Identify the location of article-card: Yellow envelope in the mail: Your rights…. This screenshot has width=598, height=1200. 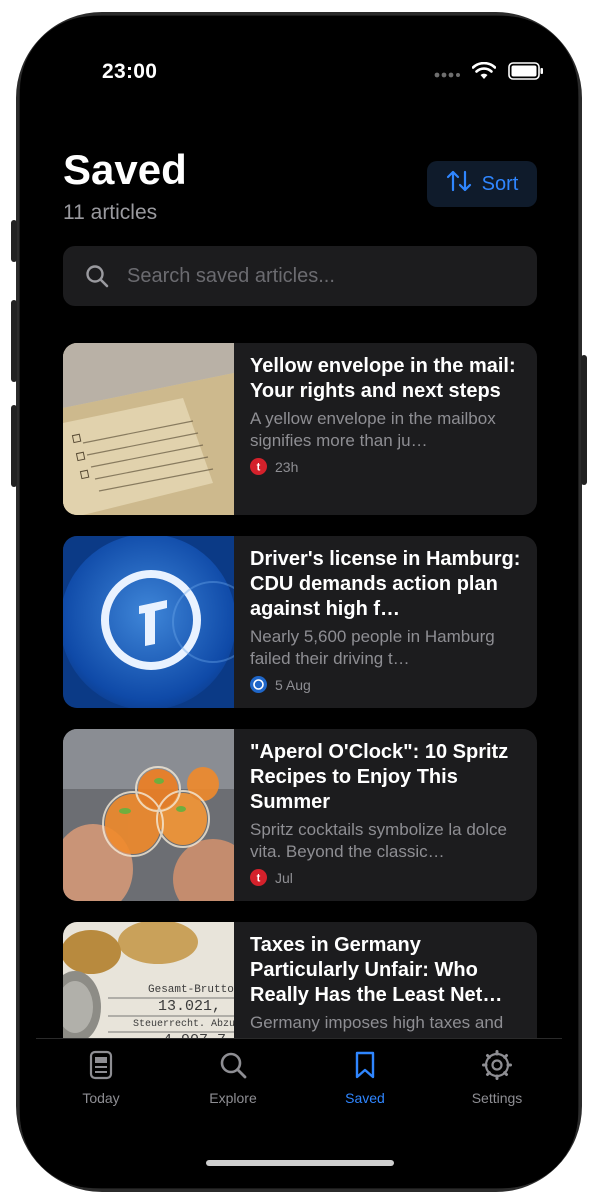
(300, 429).